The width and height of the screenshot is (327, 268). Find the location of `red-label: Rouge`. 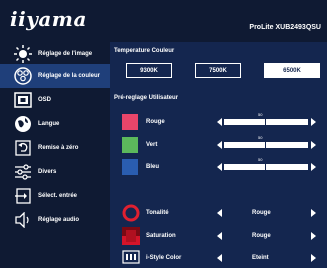

red-label: Rouge is located at coordinates (155, 122).